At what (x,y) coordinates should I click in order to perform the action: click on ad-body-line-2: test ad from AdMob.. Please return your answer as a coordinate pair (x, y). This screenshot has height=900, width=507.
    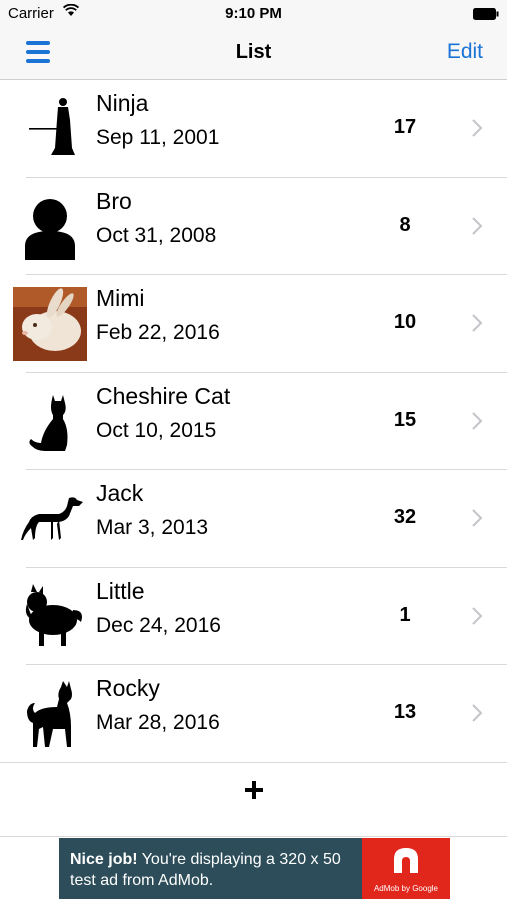
    Looking at the image, I should click on (142, 880).